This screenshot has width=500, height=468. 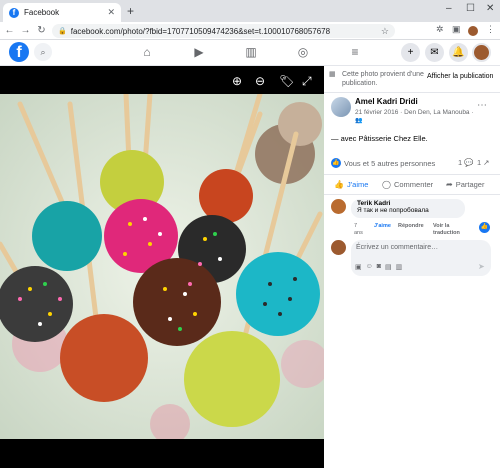 What do you see at coordinates (479, 162) in the screenshot?
I see `share-count-value: 1` at bounding box center [479, 162].